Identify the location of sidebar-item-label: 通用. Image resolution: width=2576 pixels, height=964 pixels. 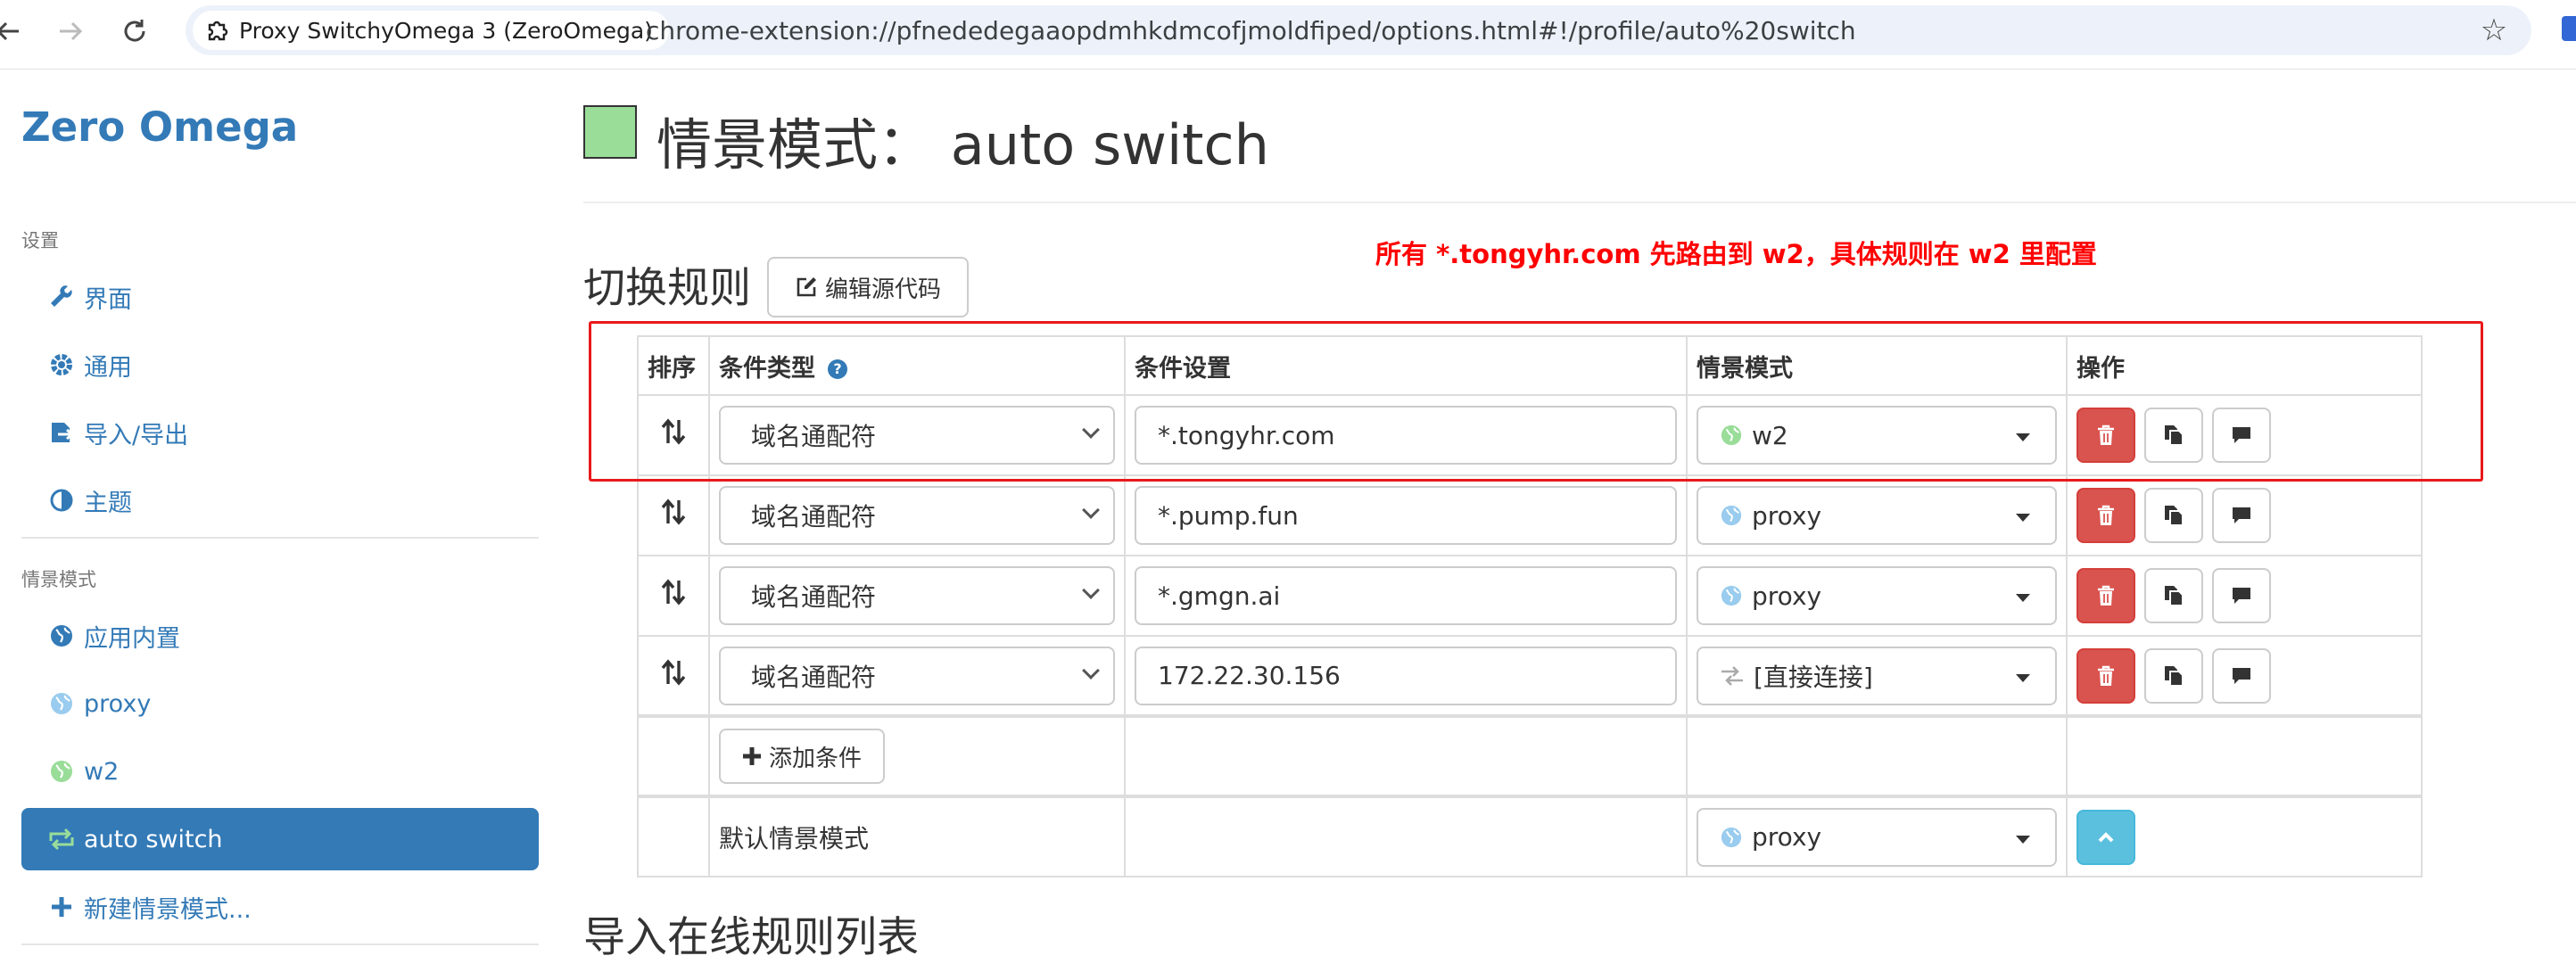
(108, 368).